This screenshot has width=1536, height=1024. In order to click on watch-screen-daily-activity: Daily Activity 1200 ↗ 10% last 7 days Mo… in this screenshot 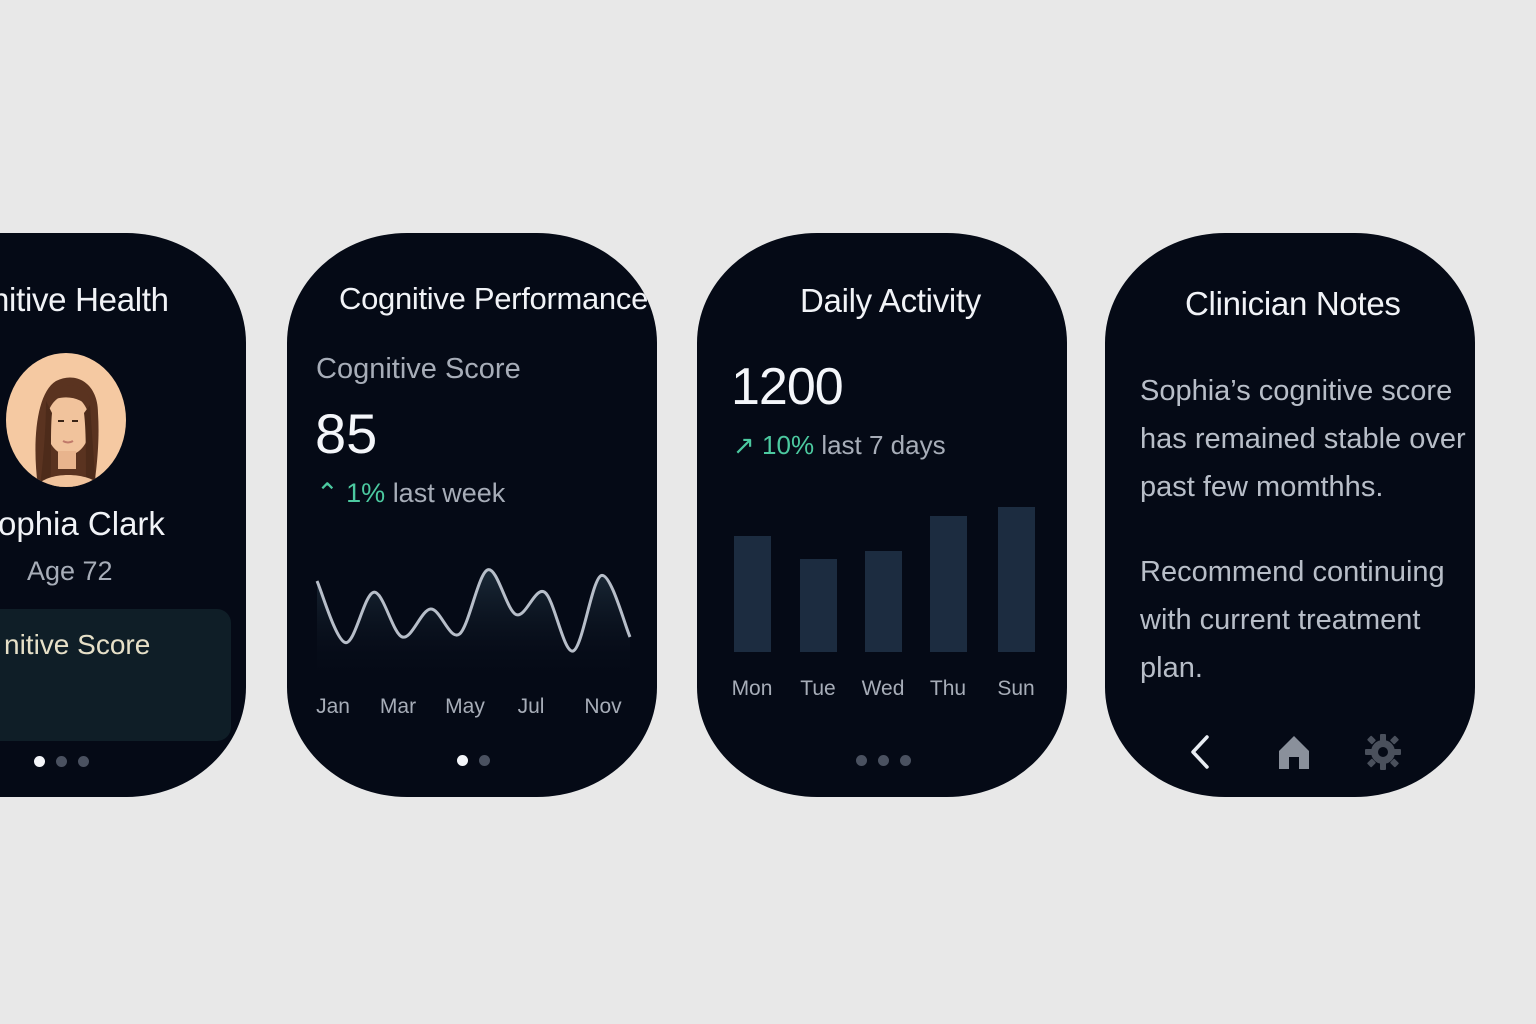, I will do `click(882, 515)`.